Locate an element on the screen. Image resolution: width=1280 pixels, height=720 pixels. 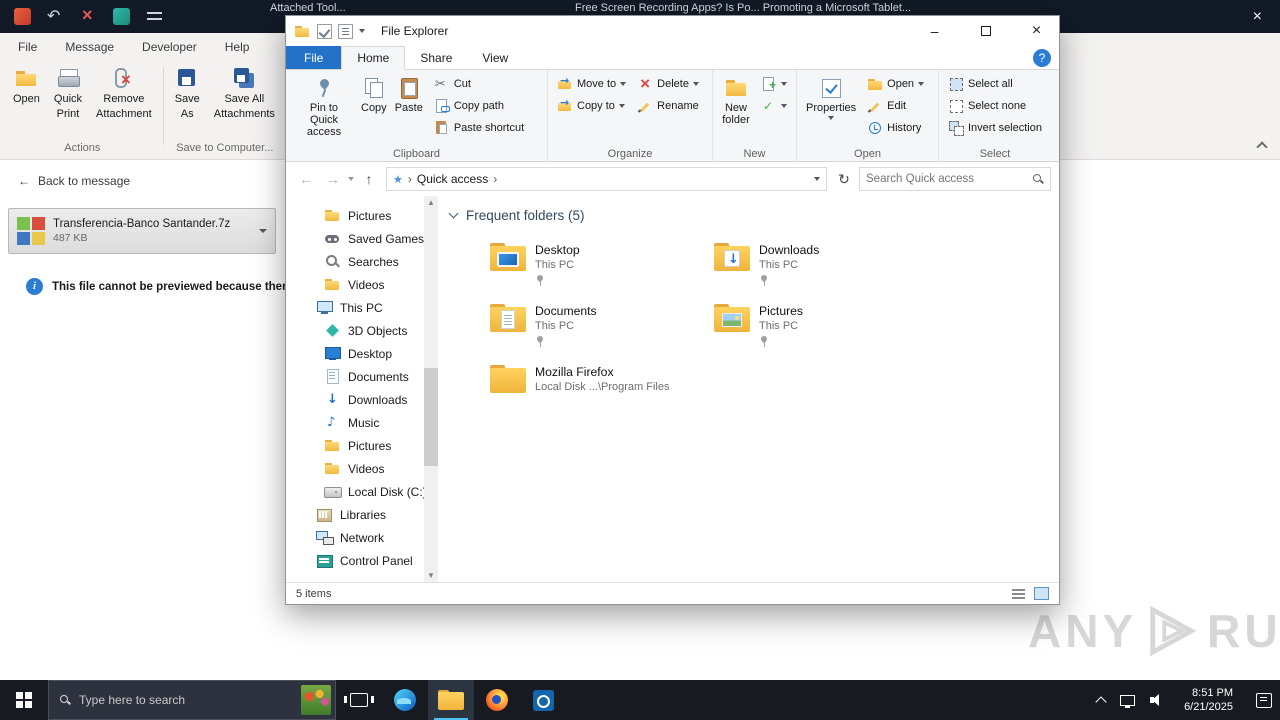
help-button: ? is located at coordinates (1042, 57).